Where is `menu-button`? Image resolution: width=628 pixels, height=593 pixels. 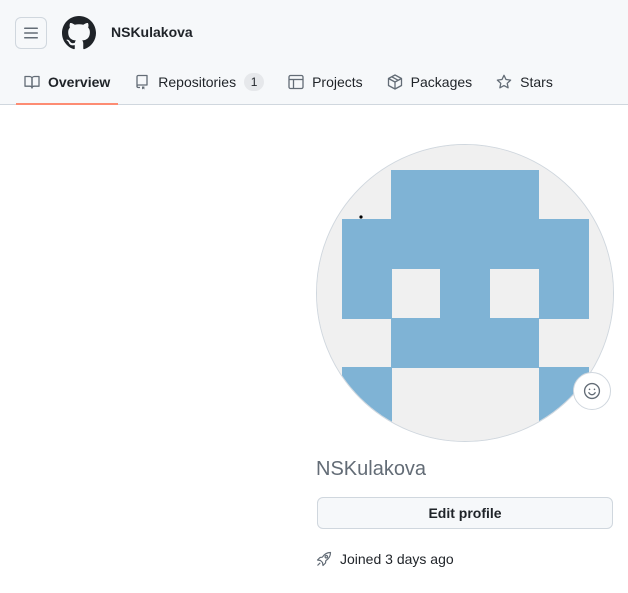 menu-button is located at coordinates (31, 33).